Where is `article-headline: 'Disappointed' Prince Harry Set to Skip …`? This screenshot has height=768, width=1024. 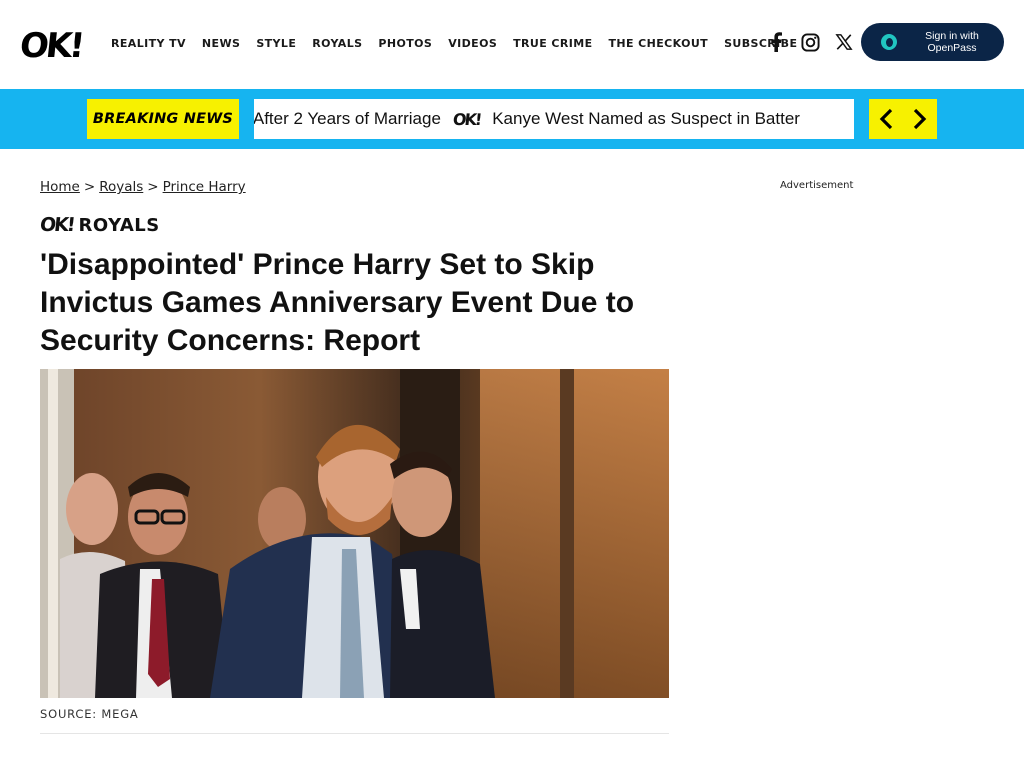 article-headline: 'Disappointed' Prince Harry Set to Skip … is located at coordinates (337, 302).